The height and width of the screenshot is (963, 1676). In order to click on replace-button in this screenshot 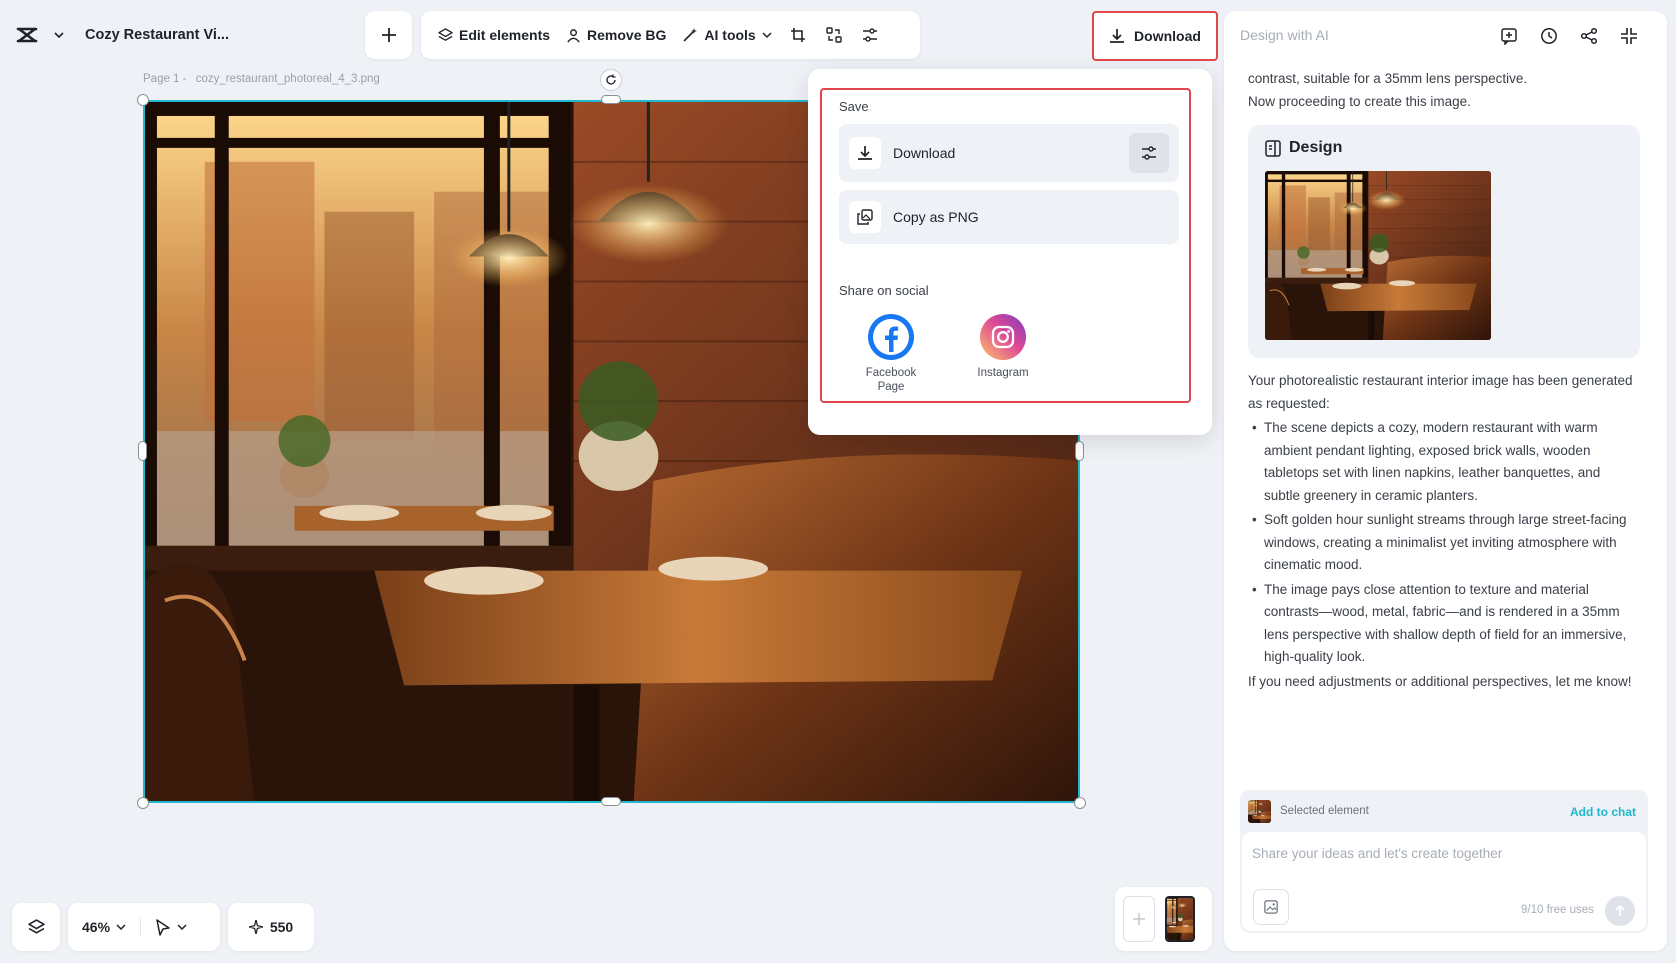, I will do `click(834, 35)`.